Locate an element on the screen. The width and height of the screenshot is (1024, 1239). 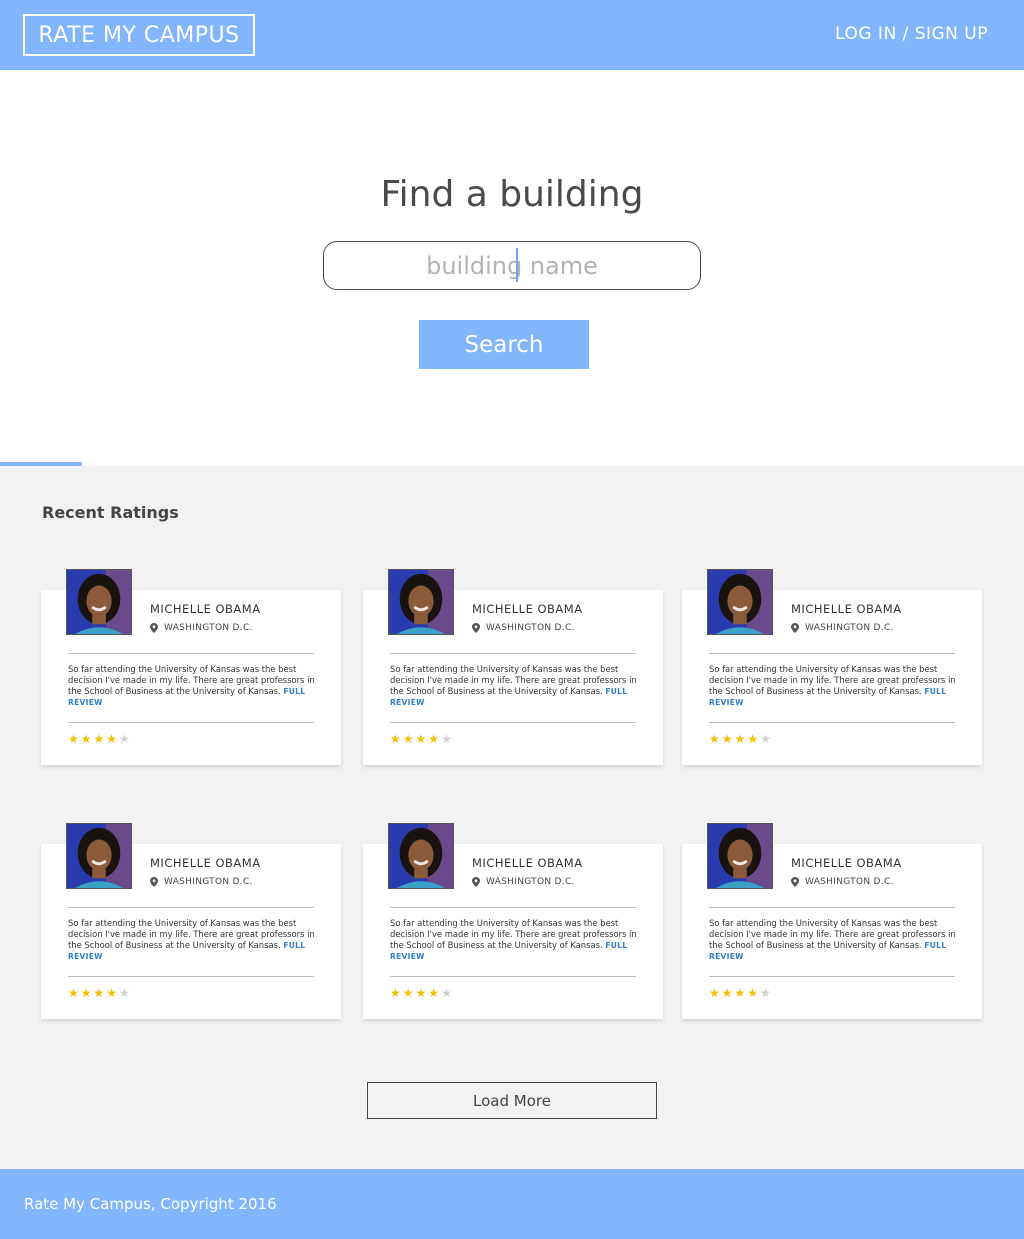
search-button: Search is located at coordinates (504, 344).